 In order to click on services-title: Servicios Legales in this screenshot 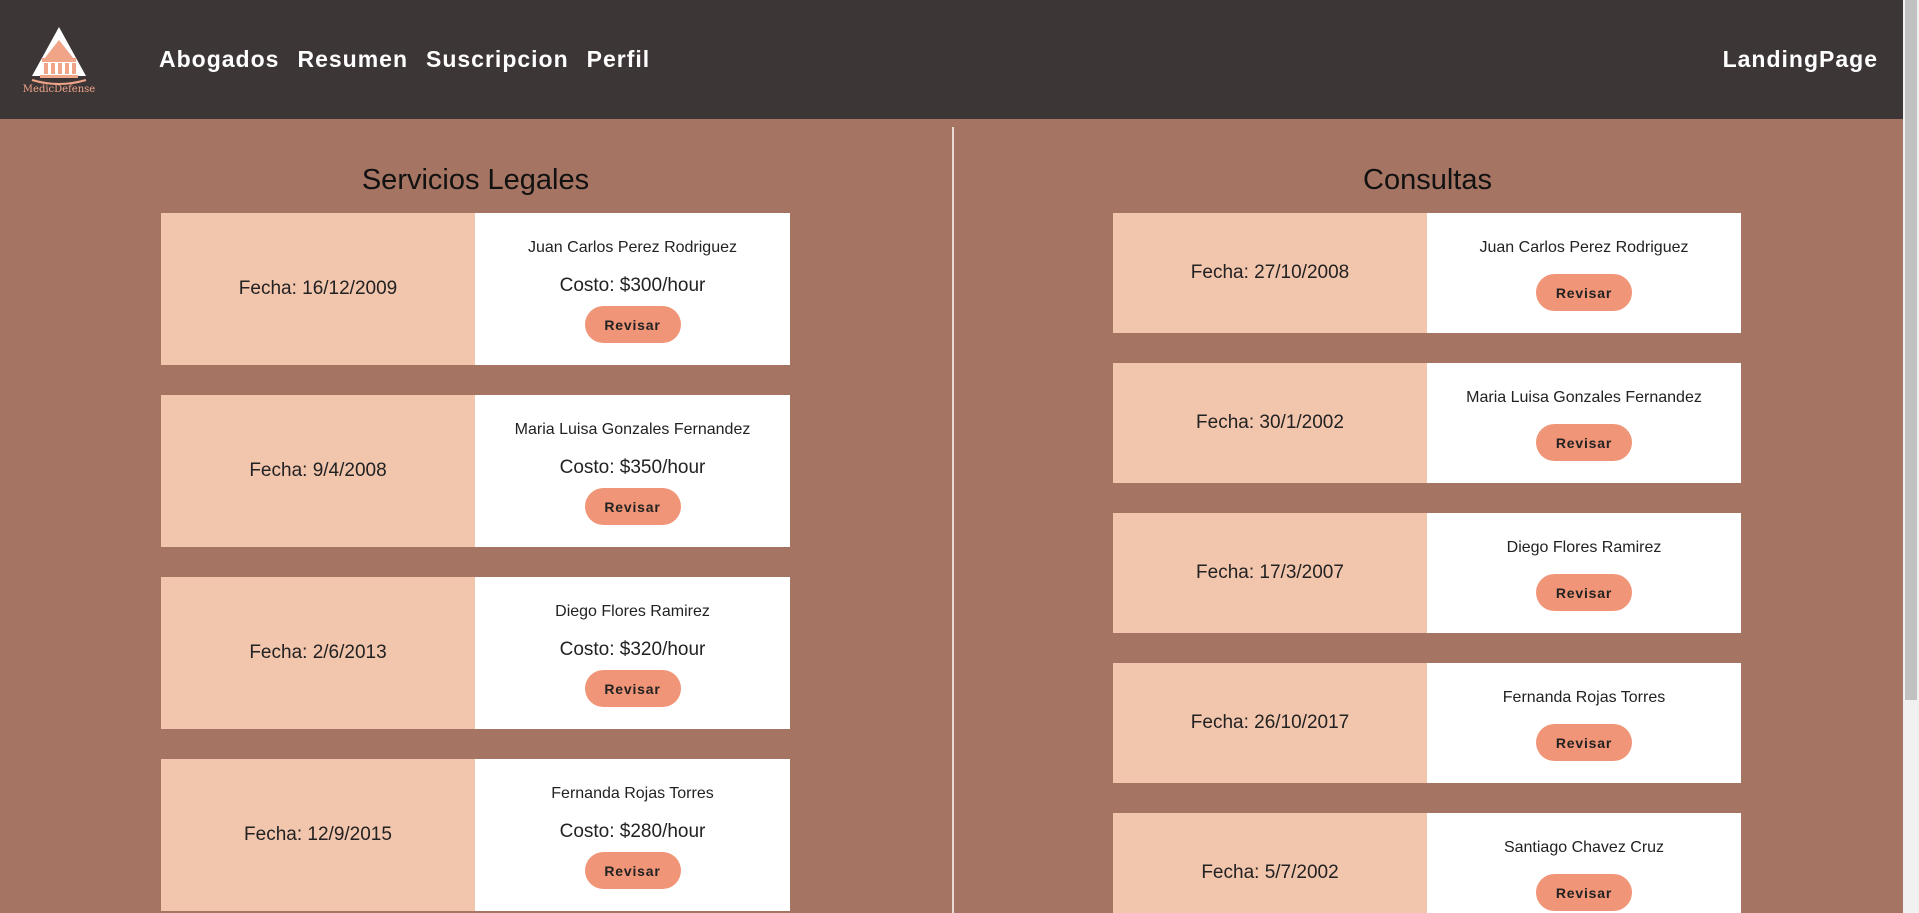, I will do `click(475, 180)`.